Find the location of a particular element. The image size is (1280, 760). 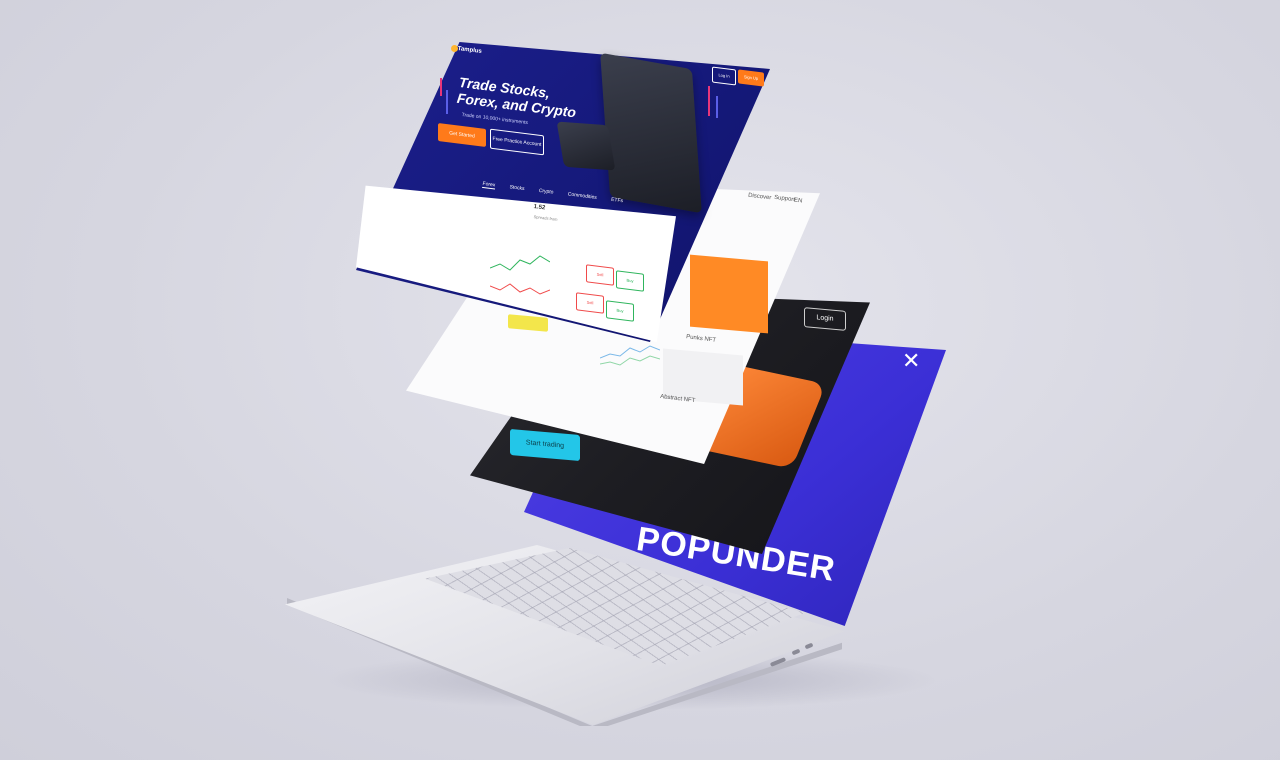

tab-stocks: Stocks is located at coordinates (517, 188).